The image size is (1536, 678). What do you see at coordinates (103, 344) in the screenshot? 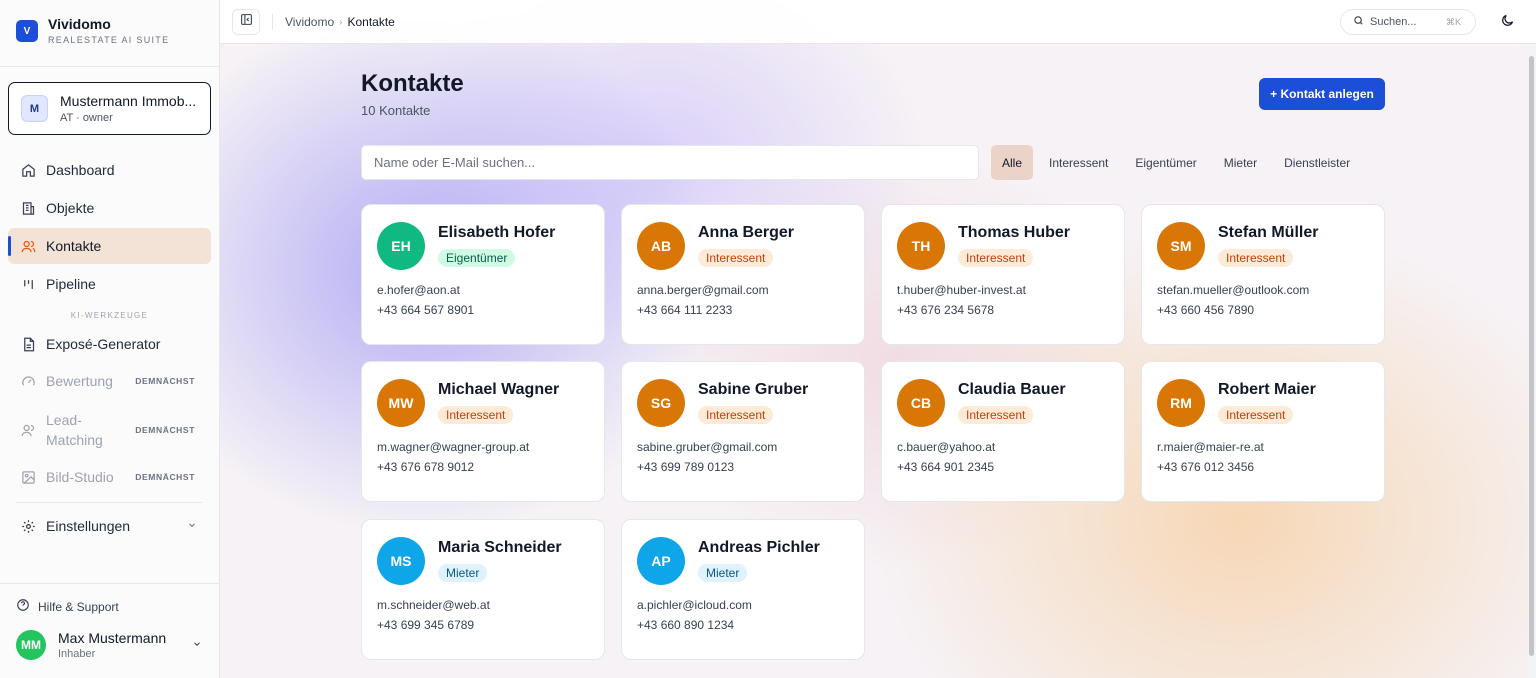
I see `sidebar-item-label: Exposé-Generator` at bounding box center [103, 344].